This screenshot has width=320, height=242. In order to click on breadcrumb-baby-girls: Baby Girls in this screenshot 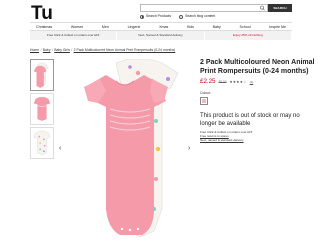, I will do `click(62, 50)`.